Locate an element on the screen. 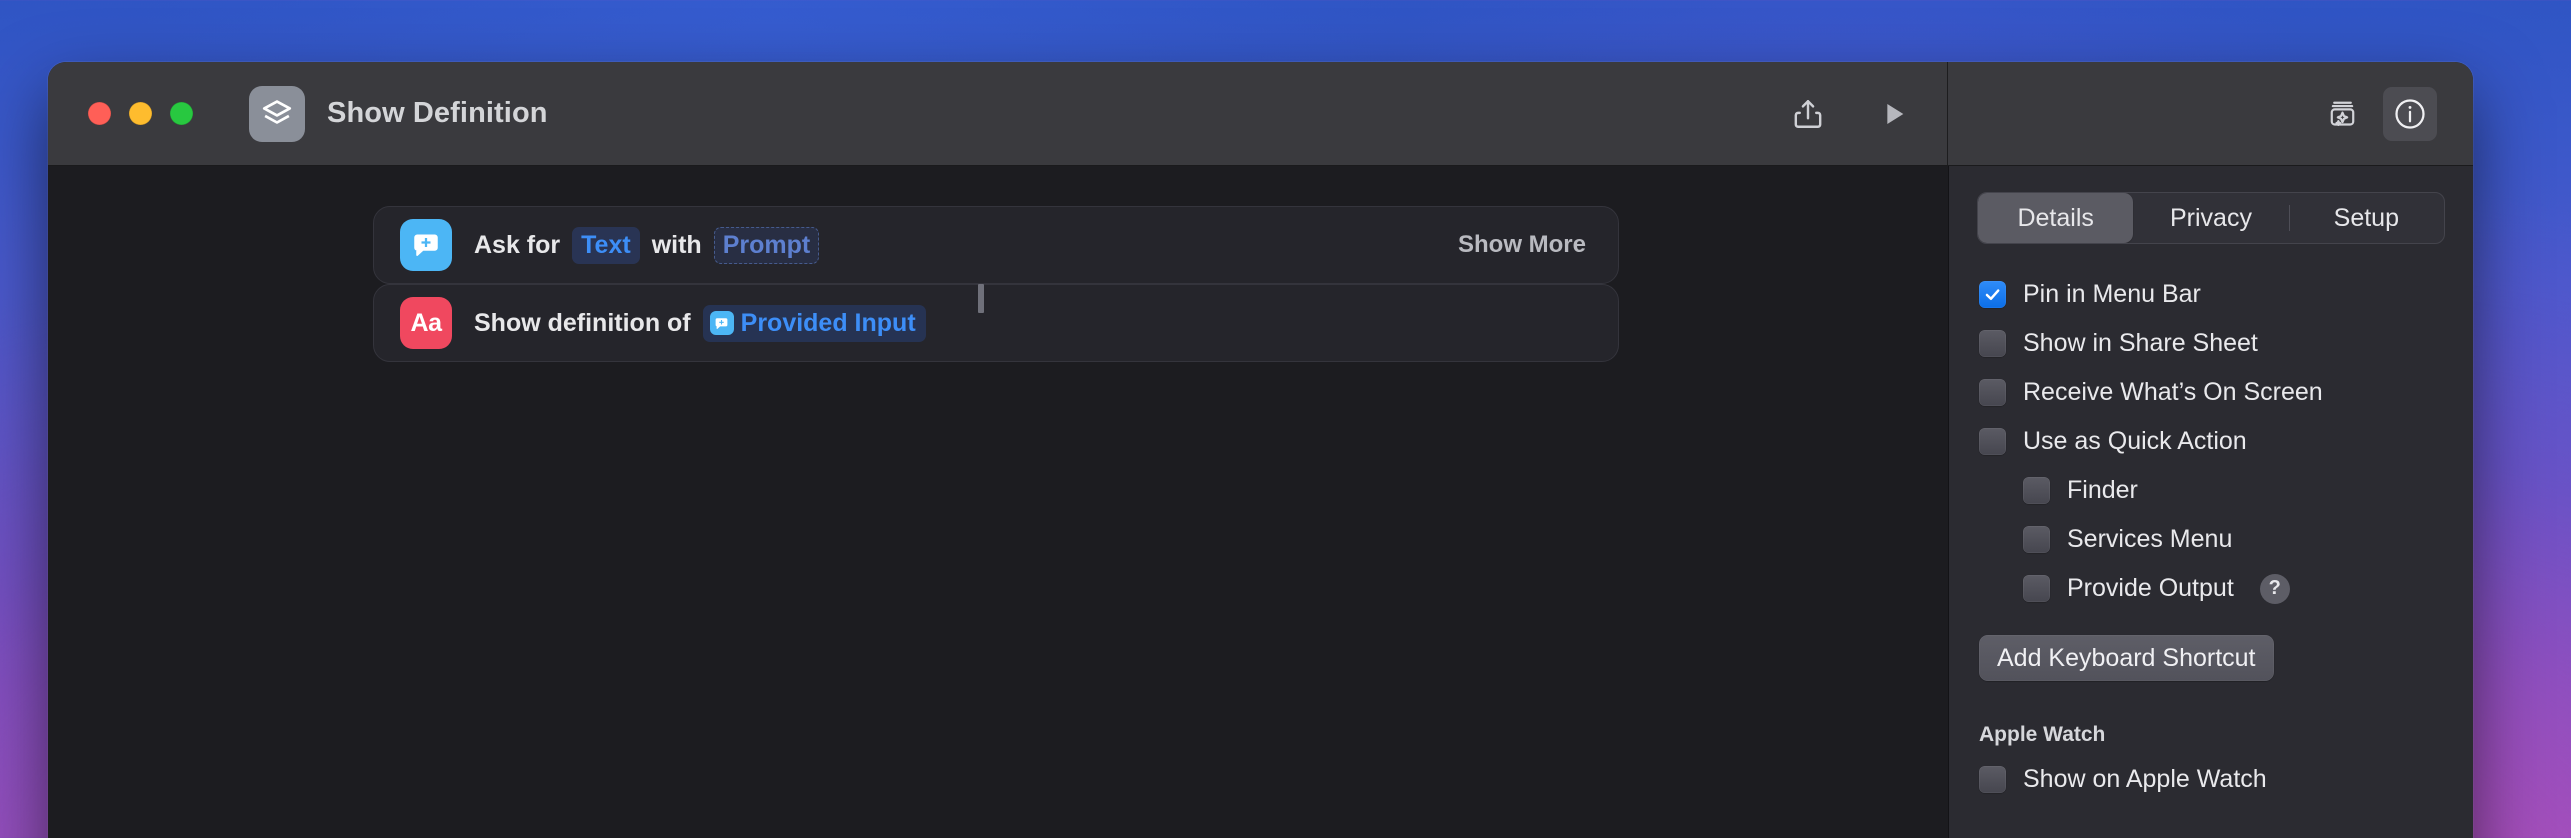 The width and height of the screenshot is (2571, 838). action-2-text: Show definition of Provided Input is located at coordinates (701, 323).